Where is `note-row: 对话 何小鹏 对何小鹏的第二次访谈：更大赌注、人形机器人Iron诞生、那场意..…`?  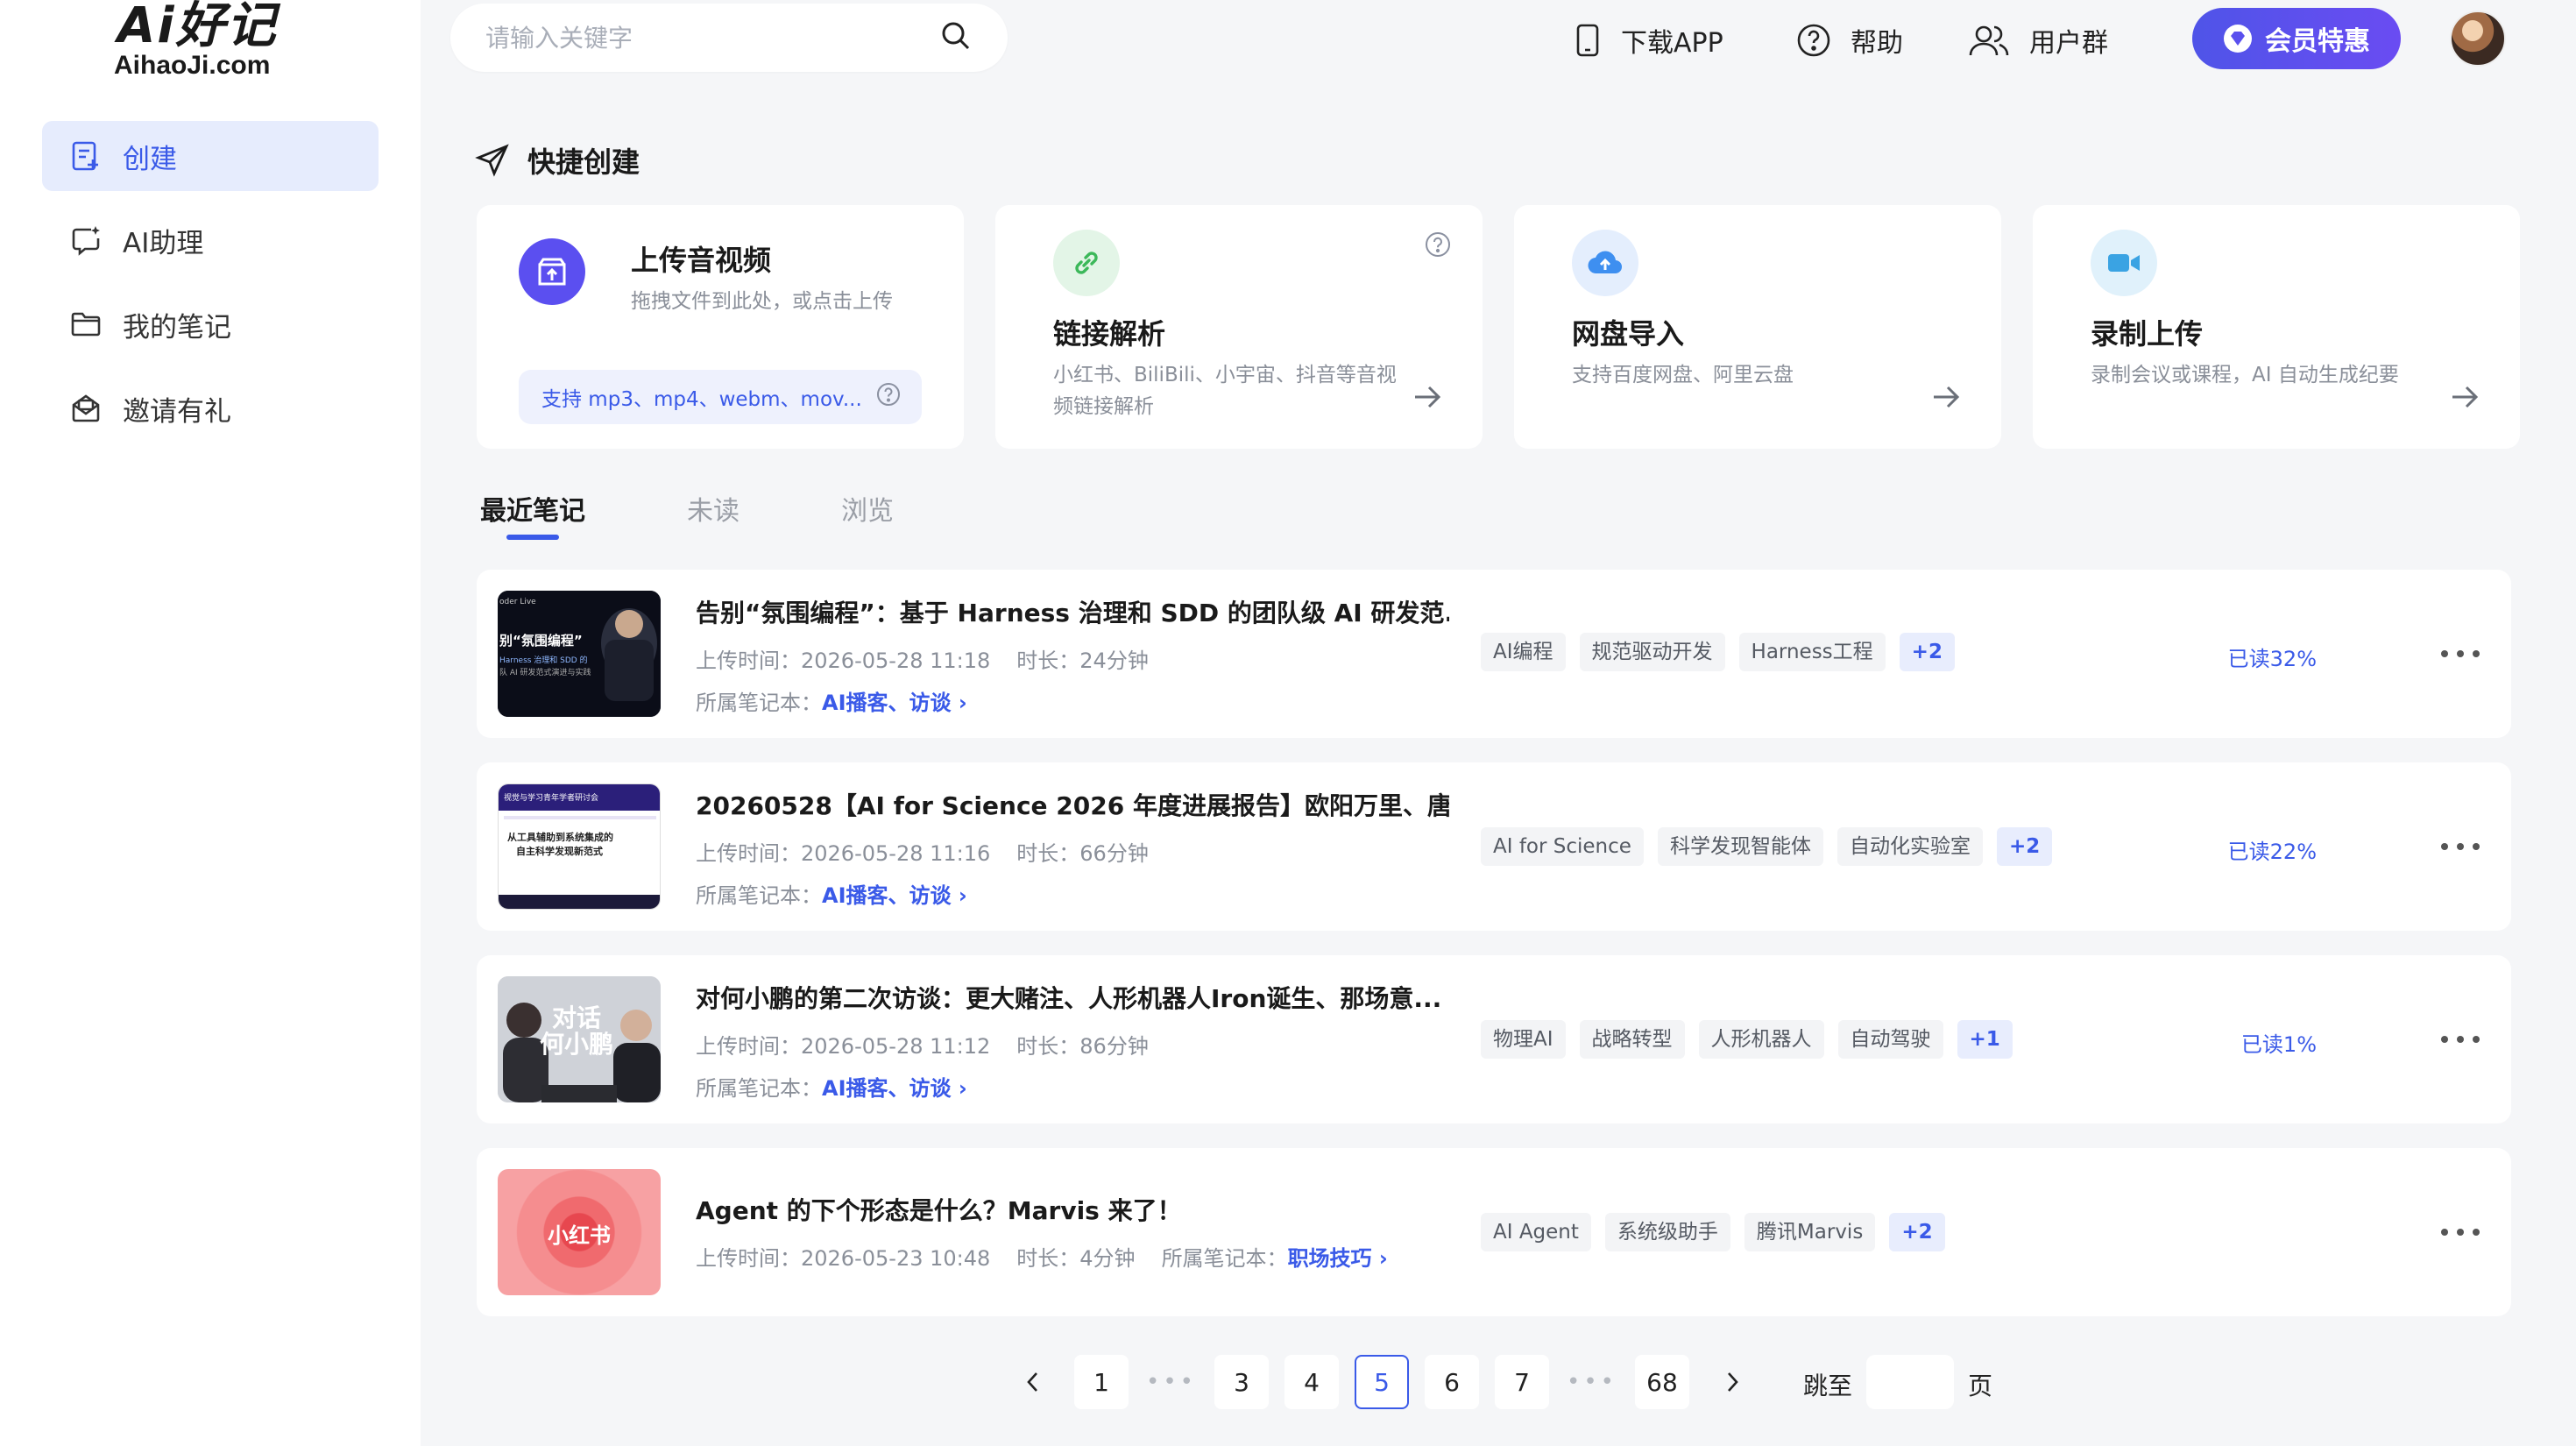 note-row: 对话 何小鹏 对何小鹏的第二次访谈：更大赌注、人形机器人Iron诞生、那场意..… is located at coordinates (1494, 1039).